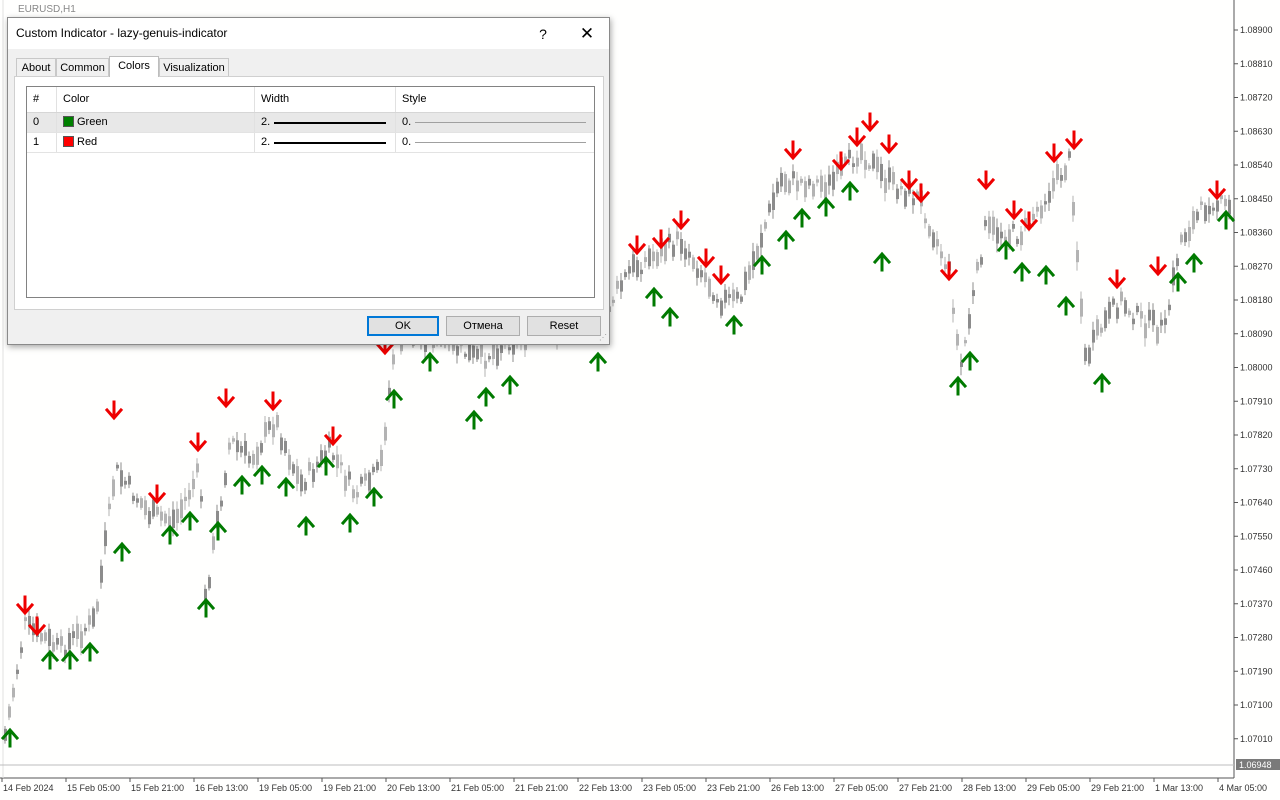 This screenshot has height=800, width=1280. What do you see at coordinates (1256, 638) in the screenshot?
I see `price-tick-label: 1.07280` at bounding box center [1256, 638].